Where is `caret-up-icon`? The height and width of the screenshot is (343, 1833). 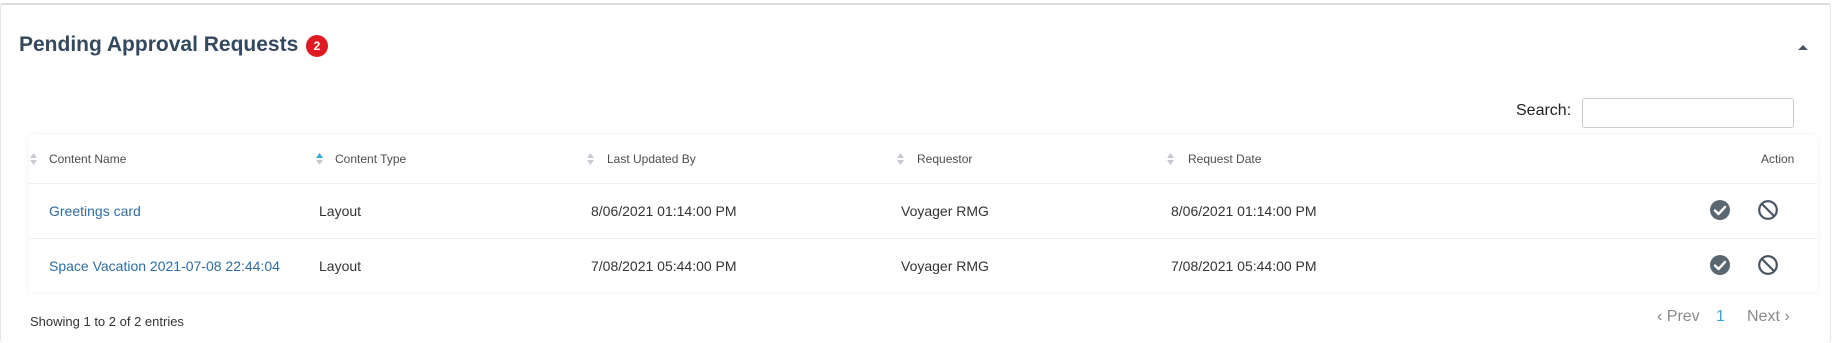 caret-up-icon is located at coordinates (1803, 47).